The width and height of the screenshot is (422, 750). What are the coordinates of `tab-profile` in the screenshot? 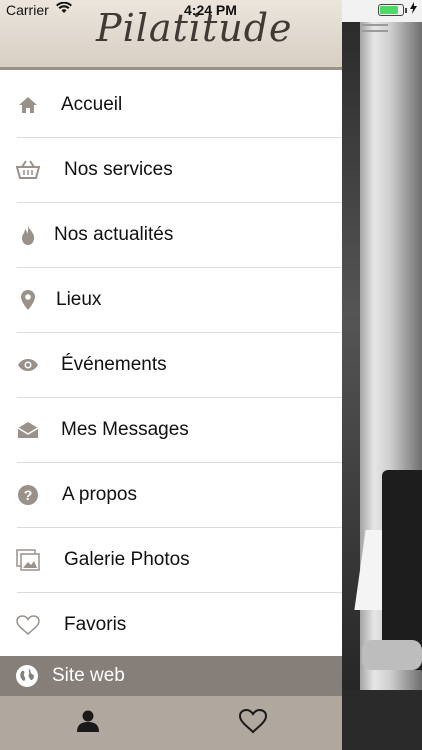 It's located at (88, 723).